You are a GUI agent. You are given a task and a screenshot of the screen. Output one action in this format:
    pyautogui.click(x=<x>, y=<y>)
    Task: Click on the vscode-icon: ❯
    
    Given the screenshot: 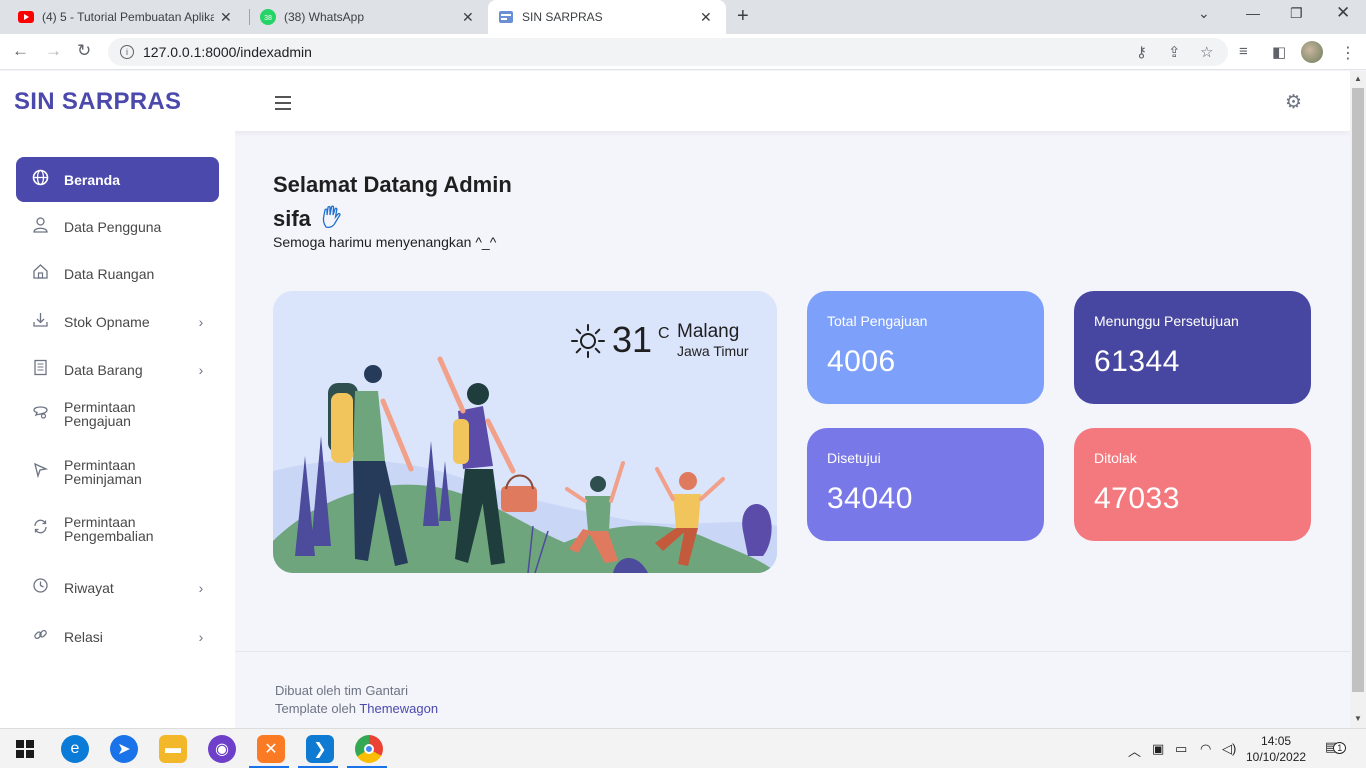 What is the action you would take?
    pyautogui.click(x=320, y=749)
    